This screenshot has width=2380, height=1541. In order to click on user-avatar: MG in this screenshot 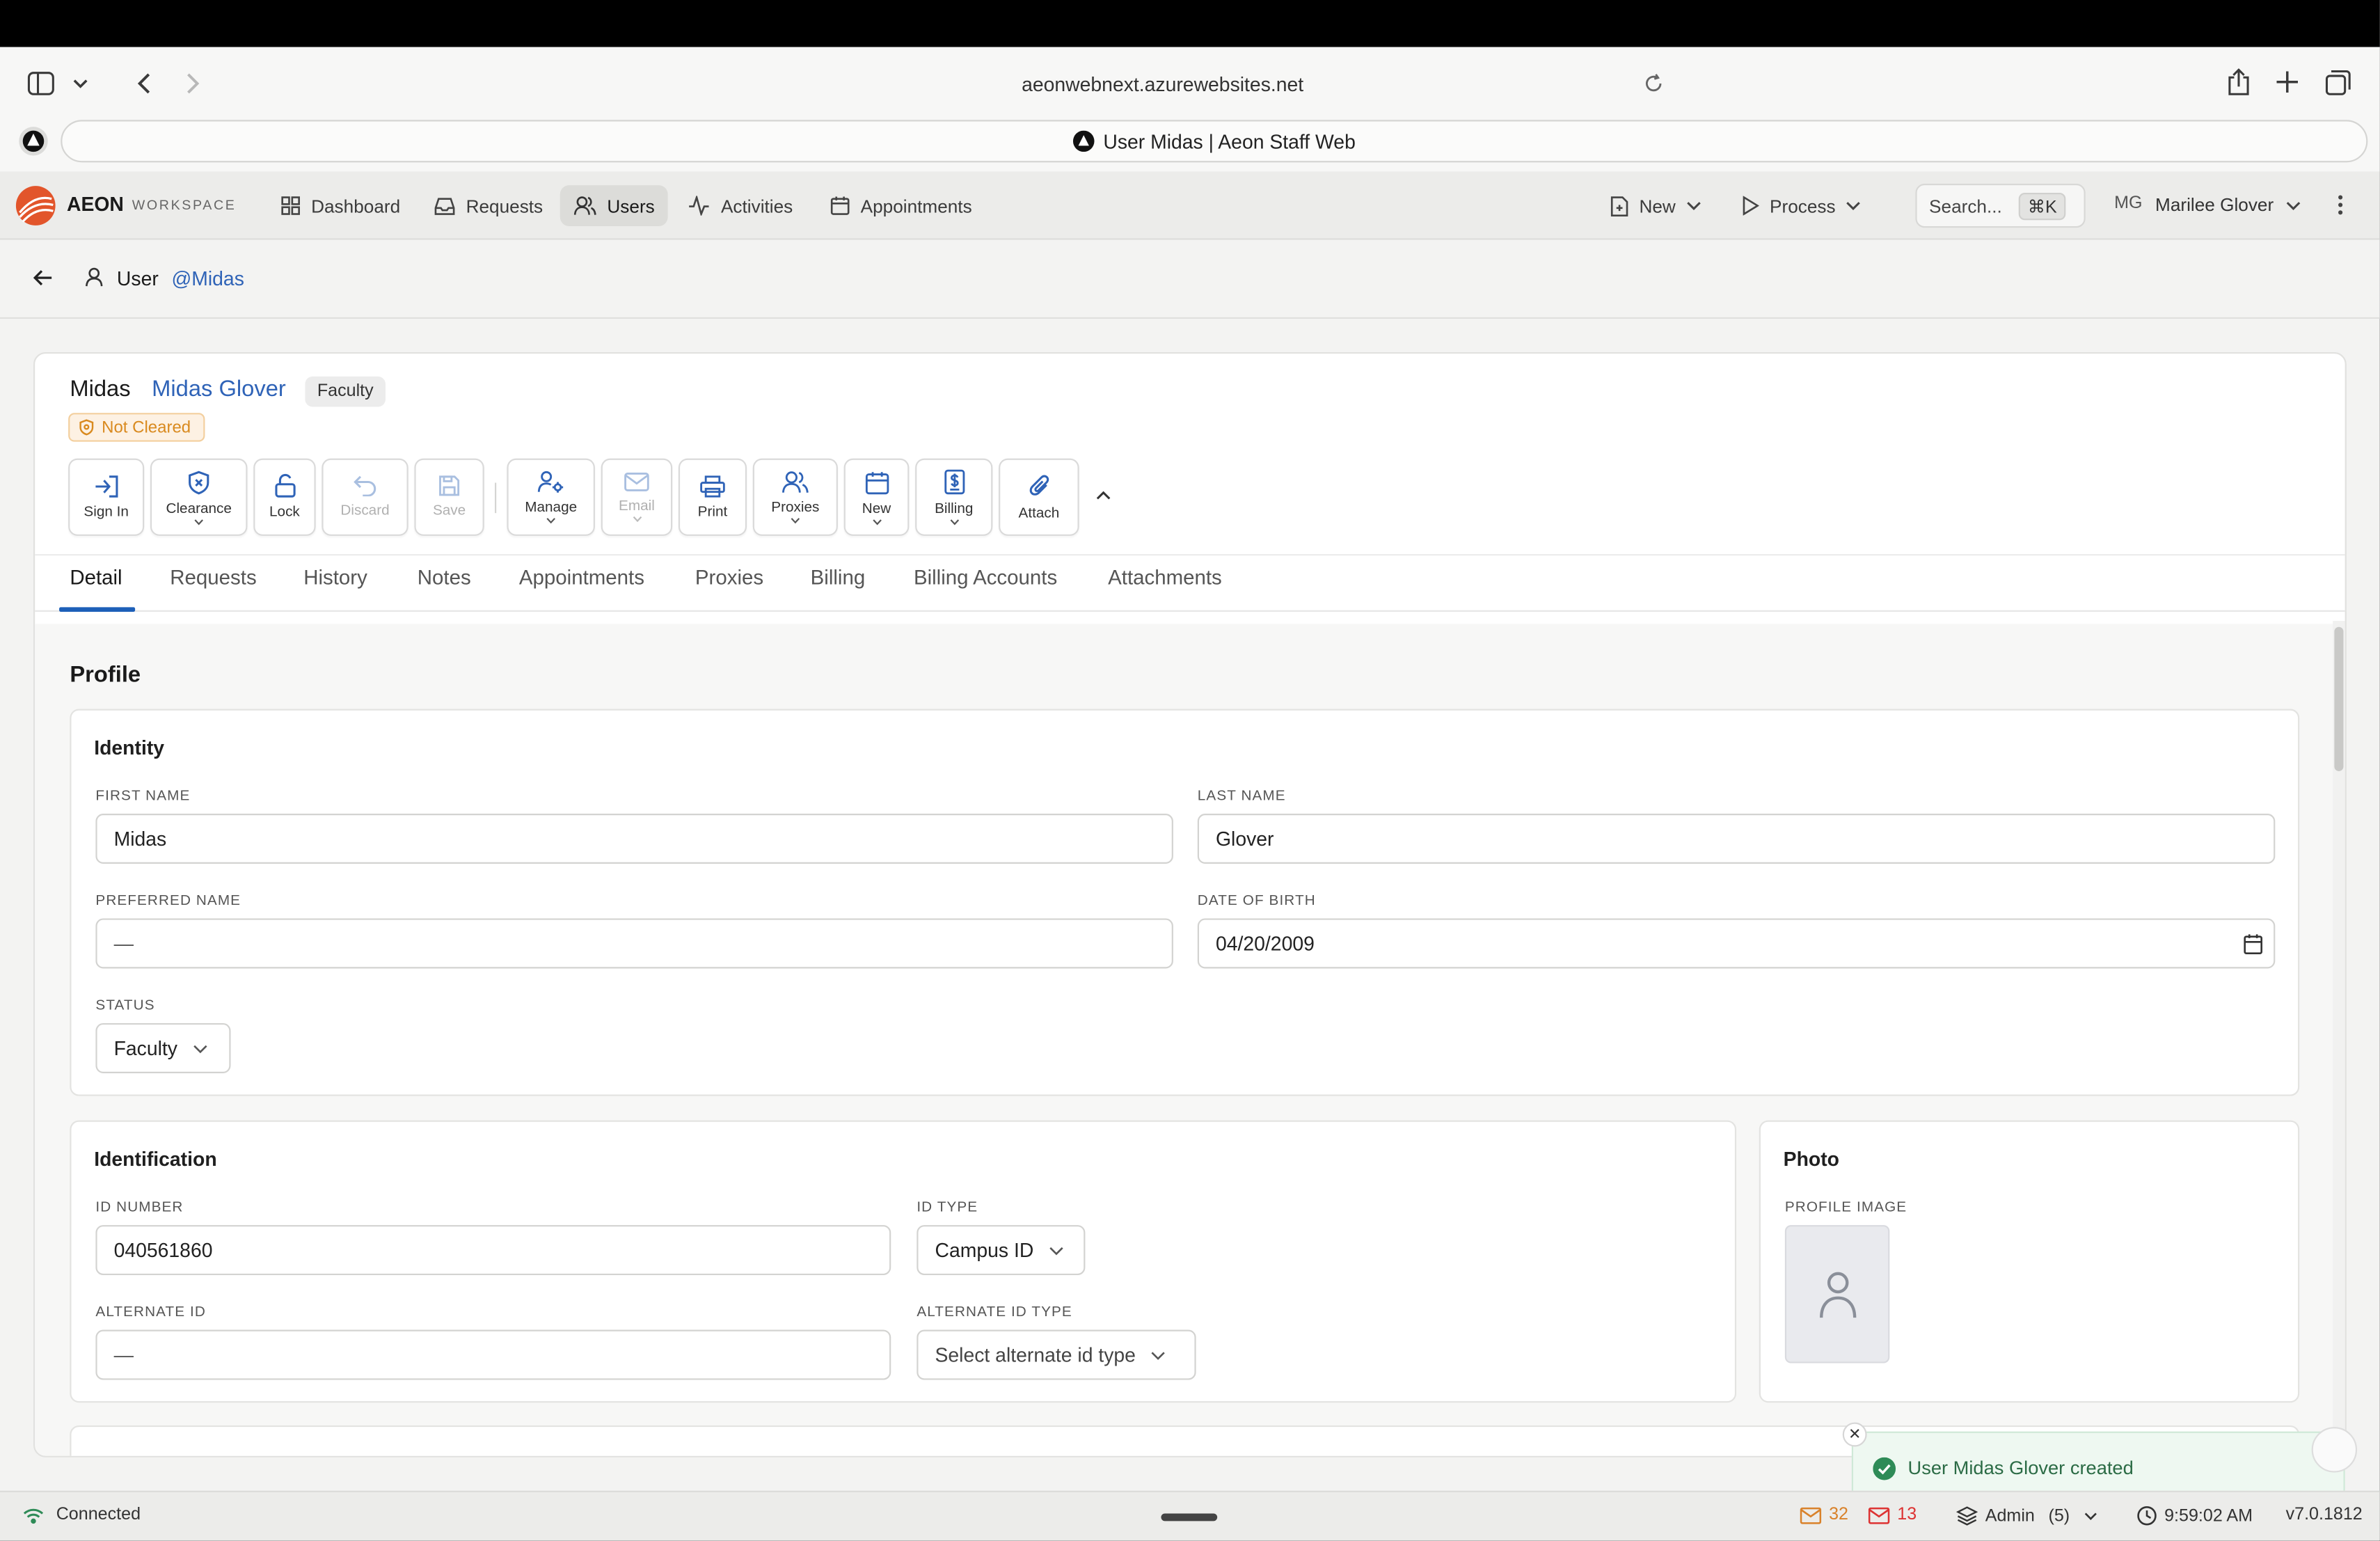, I will do `click(2128, 203)`.